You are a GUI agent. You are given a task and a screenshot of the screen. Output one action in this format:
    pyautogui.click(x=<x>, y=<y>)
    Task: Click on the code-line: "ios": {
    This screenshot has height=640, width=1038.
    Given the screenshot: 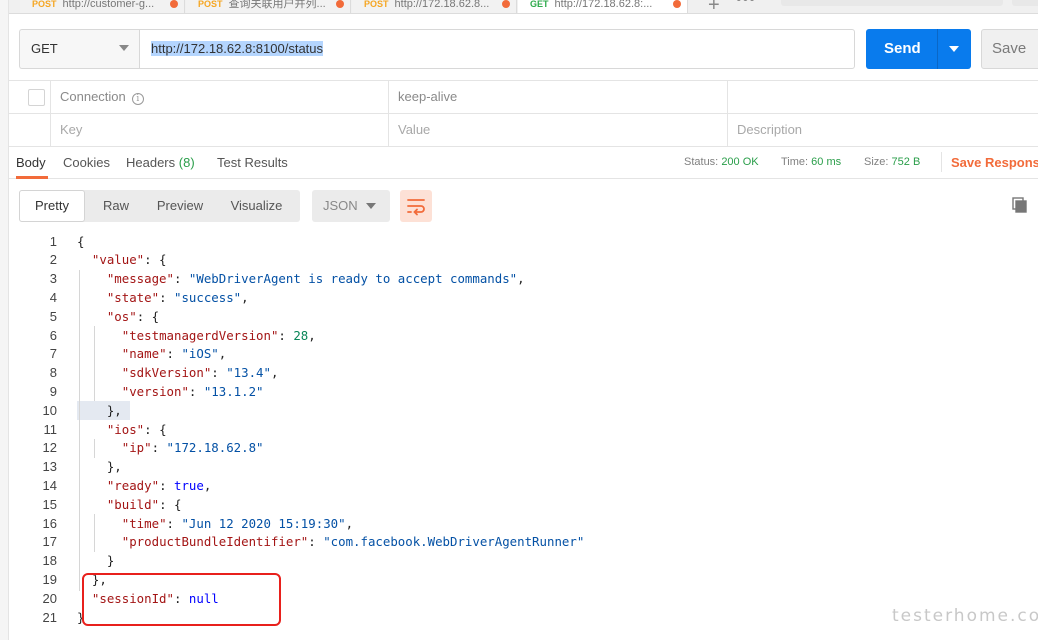 What is the action you would take?
    pyautogui.click(x=122, y=430)
    